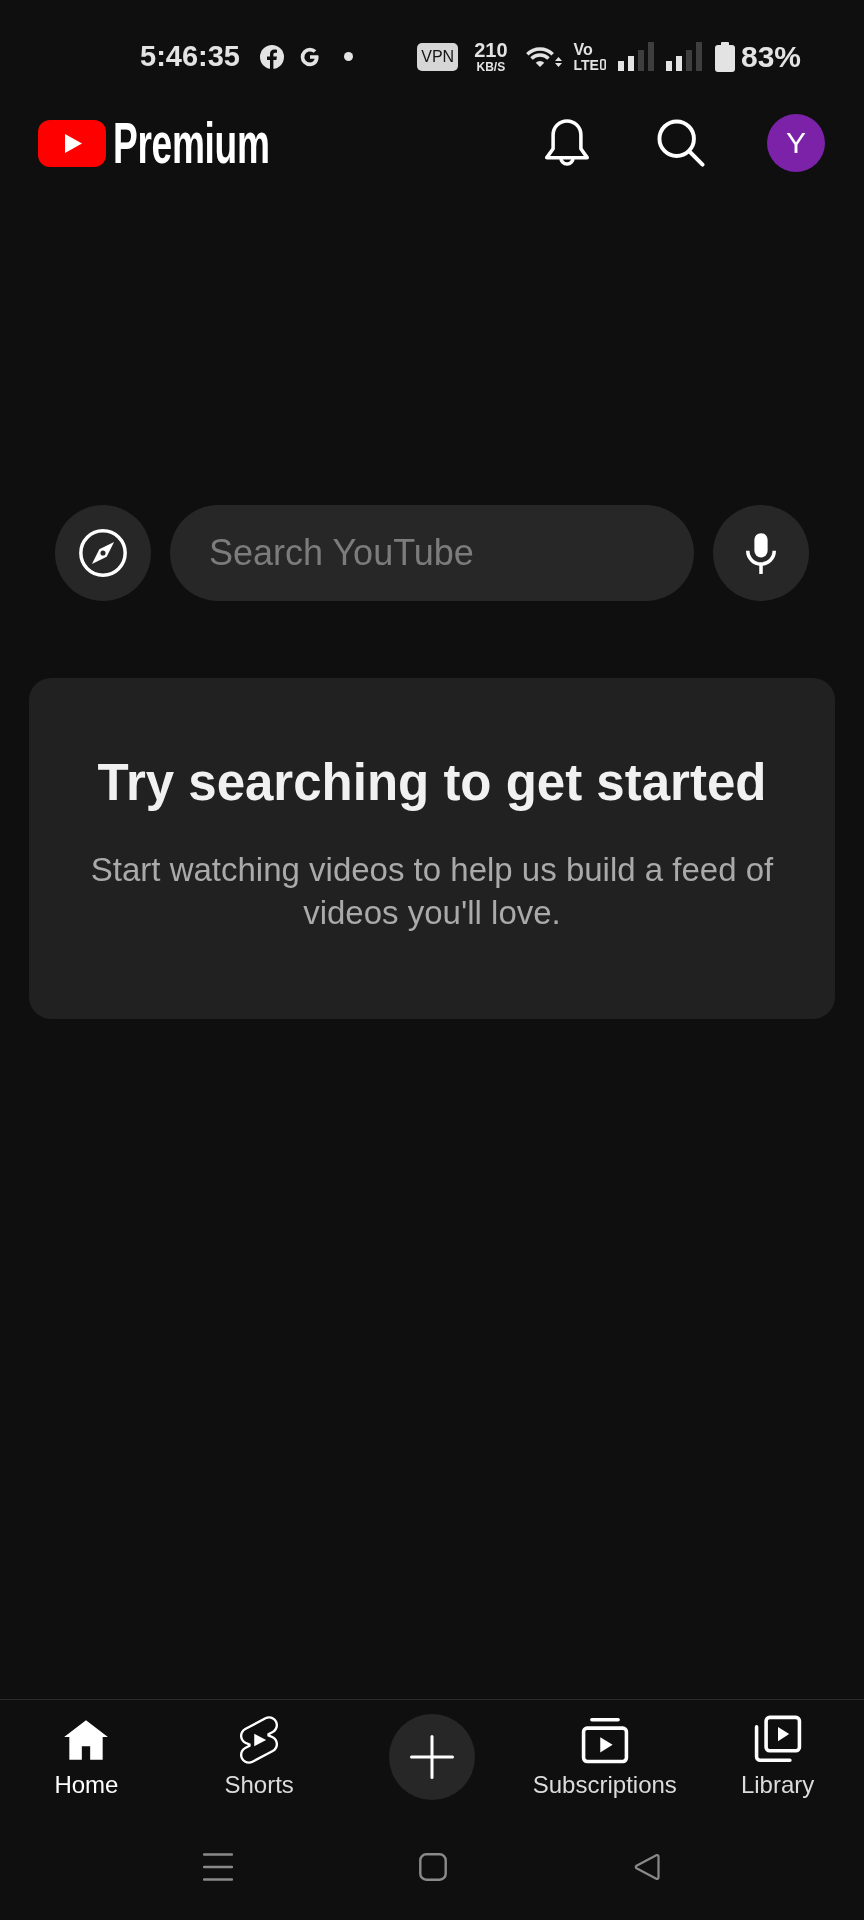  What do you see at coordinates (191, 143) in the screenshot?
I see `brand-name: Premium` at bounding box center [191, 143].